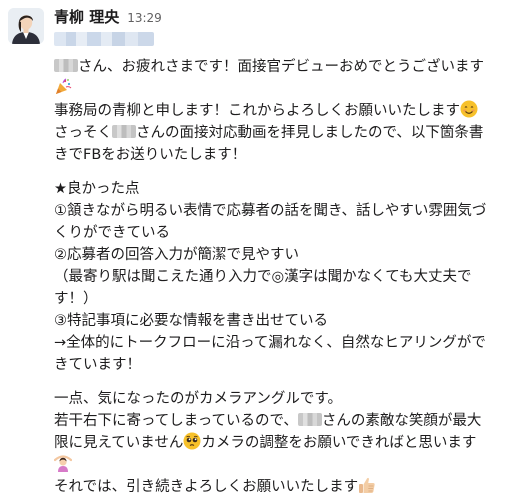 The height and width of the screenshot is (498, 513). What do you see at coordinates (83, 133) in the screenshot?
I see `message-text: さっそく` at bounding box center [83, 133].